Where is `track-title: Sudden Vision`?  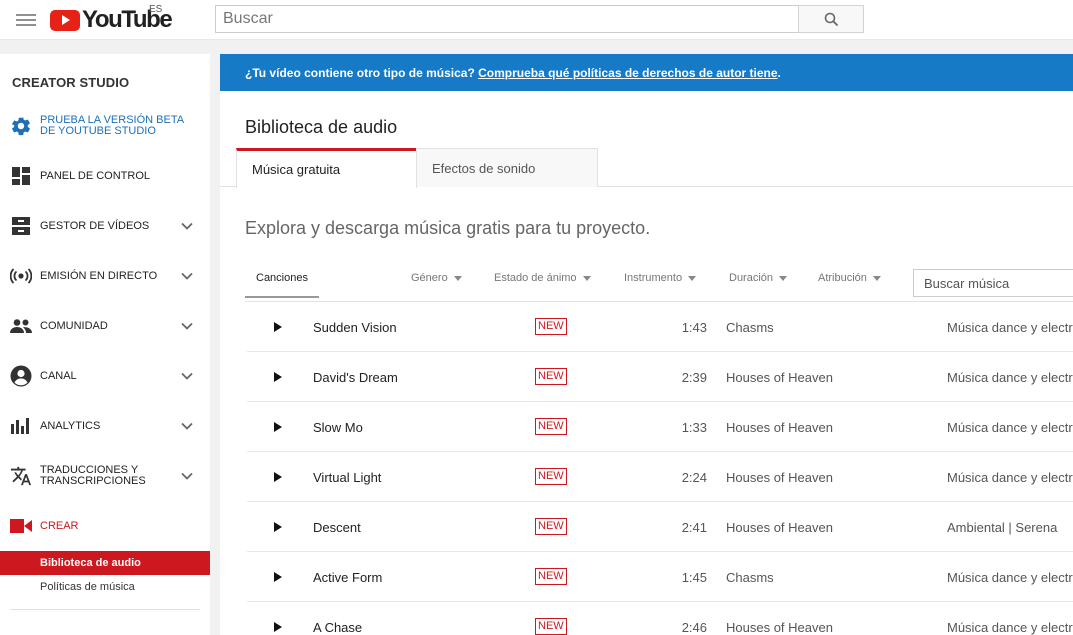
track-title: Sudden Vision is located at coordinates (355, 327).